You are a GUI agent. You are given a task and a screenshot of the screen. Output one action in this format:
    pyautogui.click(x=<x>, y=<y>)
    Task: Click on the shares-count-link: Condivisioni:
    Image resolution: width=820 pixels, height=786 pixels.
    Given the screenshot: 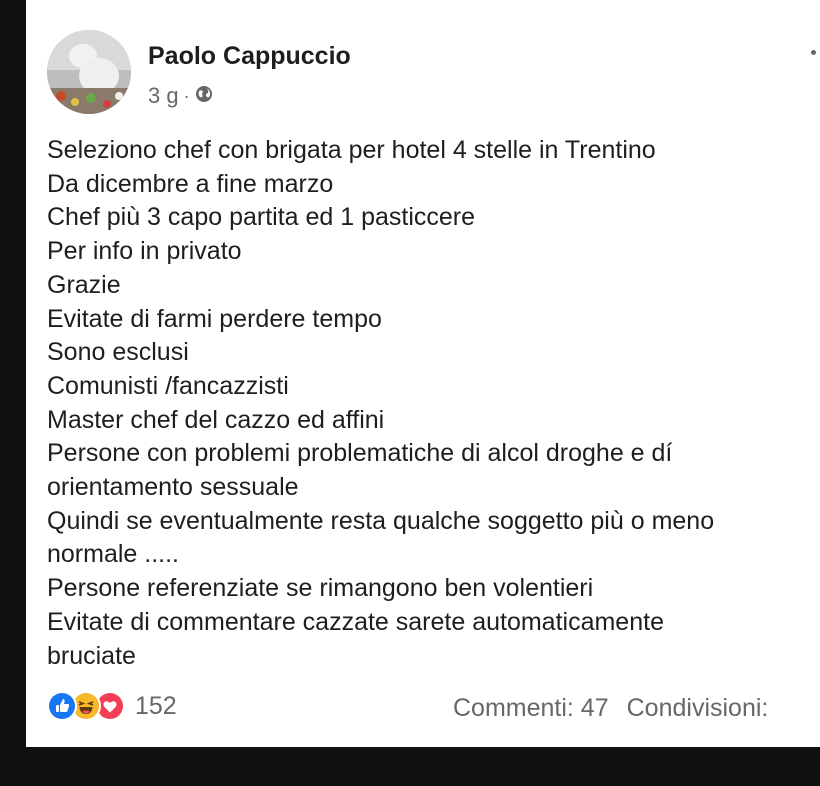 What is the action you would take?
    pyautogui.click(x=698, y=708)
    